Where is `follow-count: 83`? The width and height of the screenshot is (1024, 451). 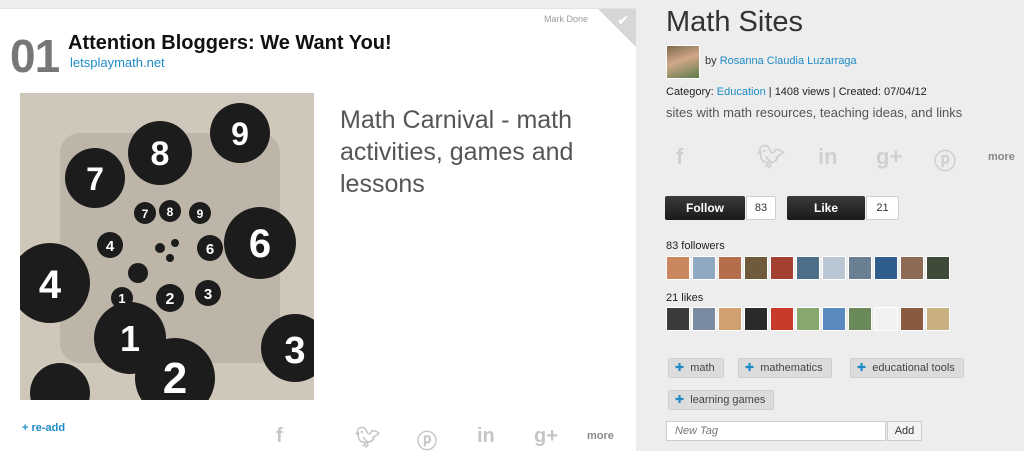 follow-count: 83 is located at coordinates (761, 208).